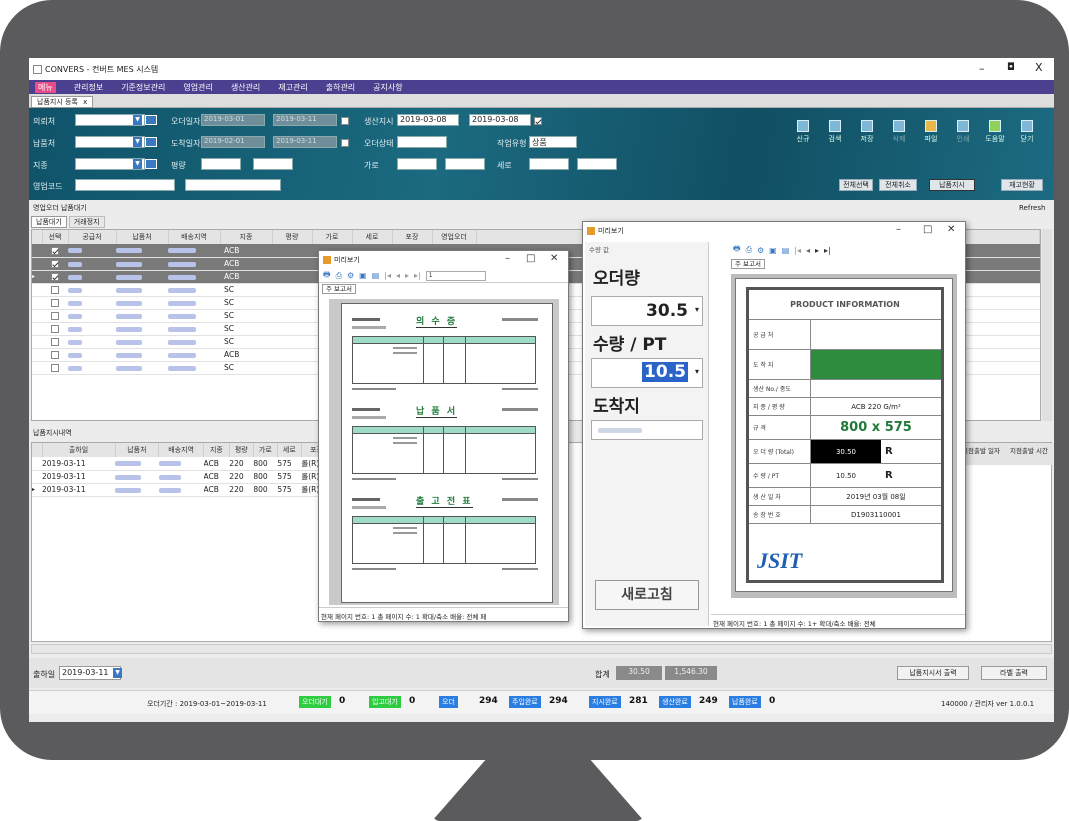  Describe the element at coordinates (549, 164) in the screenshot. I see `height-from-input` at that location.